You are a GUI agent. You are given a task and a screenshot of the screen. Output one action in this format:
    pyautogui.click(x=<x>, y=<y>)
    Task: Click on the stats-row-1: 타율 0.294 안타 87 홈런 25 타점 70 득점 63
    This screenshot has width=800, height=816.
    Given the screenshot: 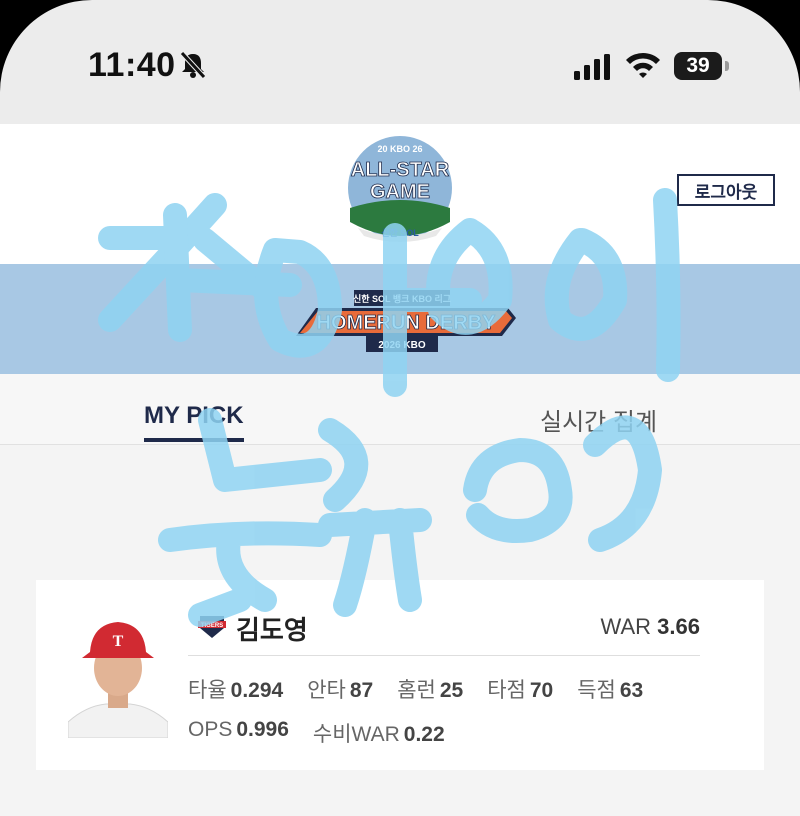 What is the action you would take?
    pyautogui.click(x=448, y=689)
    